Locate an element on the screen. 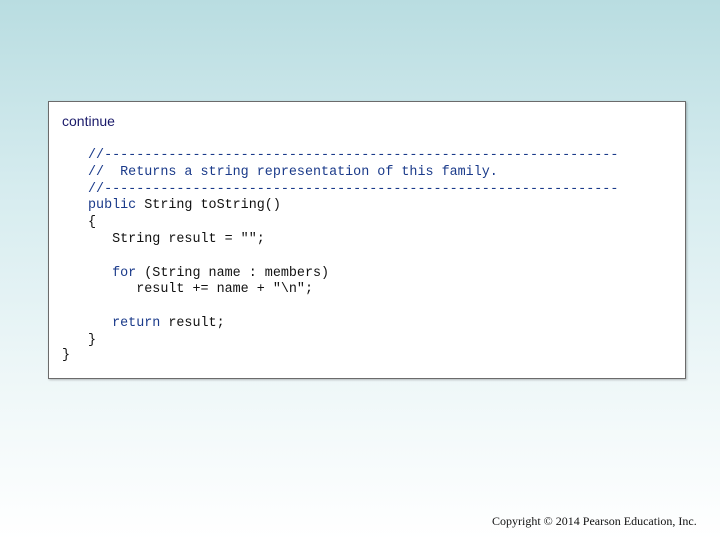 This screenshot has height=540, width=720. class-closing-brace: } is located at coordinates (66, 355).